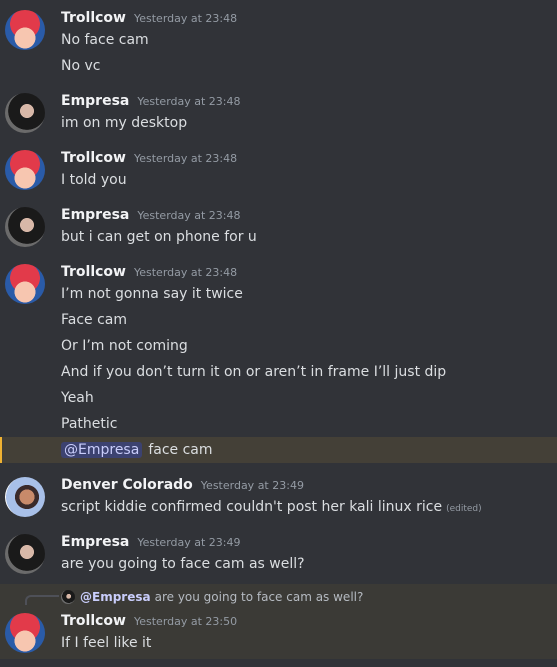 The width and height of the screenshot is (557, 667). Describe the element at coordinates (185, 621) in the screenshot. I see `timestamp: Yesterday at 23:50` at that location.